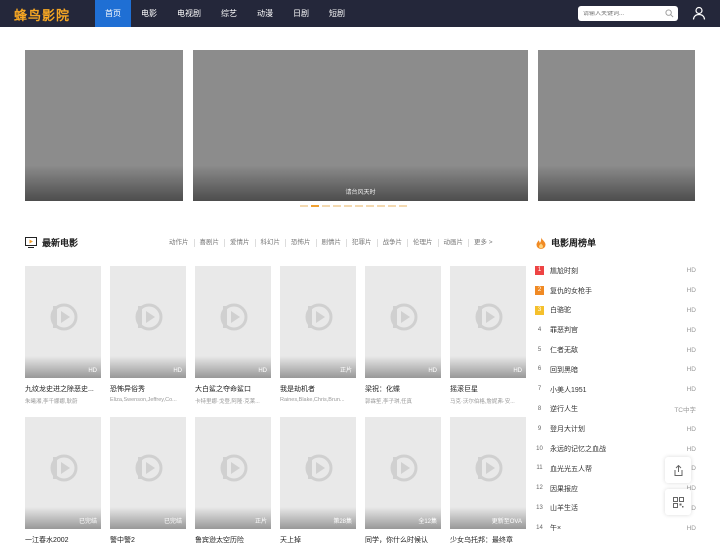 This screenshot has height=548, width=720. Describe the element at coordinates (669, 13) in the screenshot. I see `search-icon` at that location.